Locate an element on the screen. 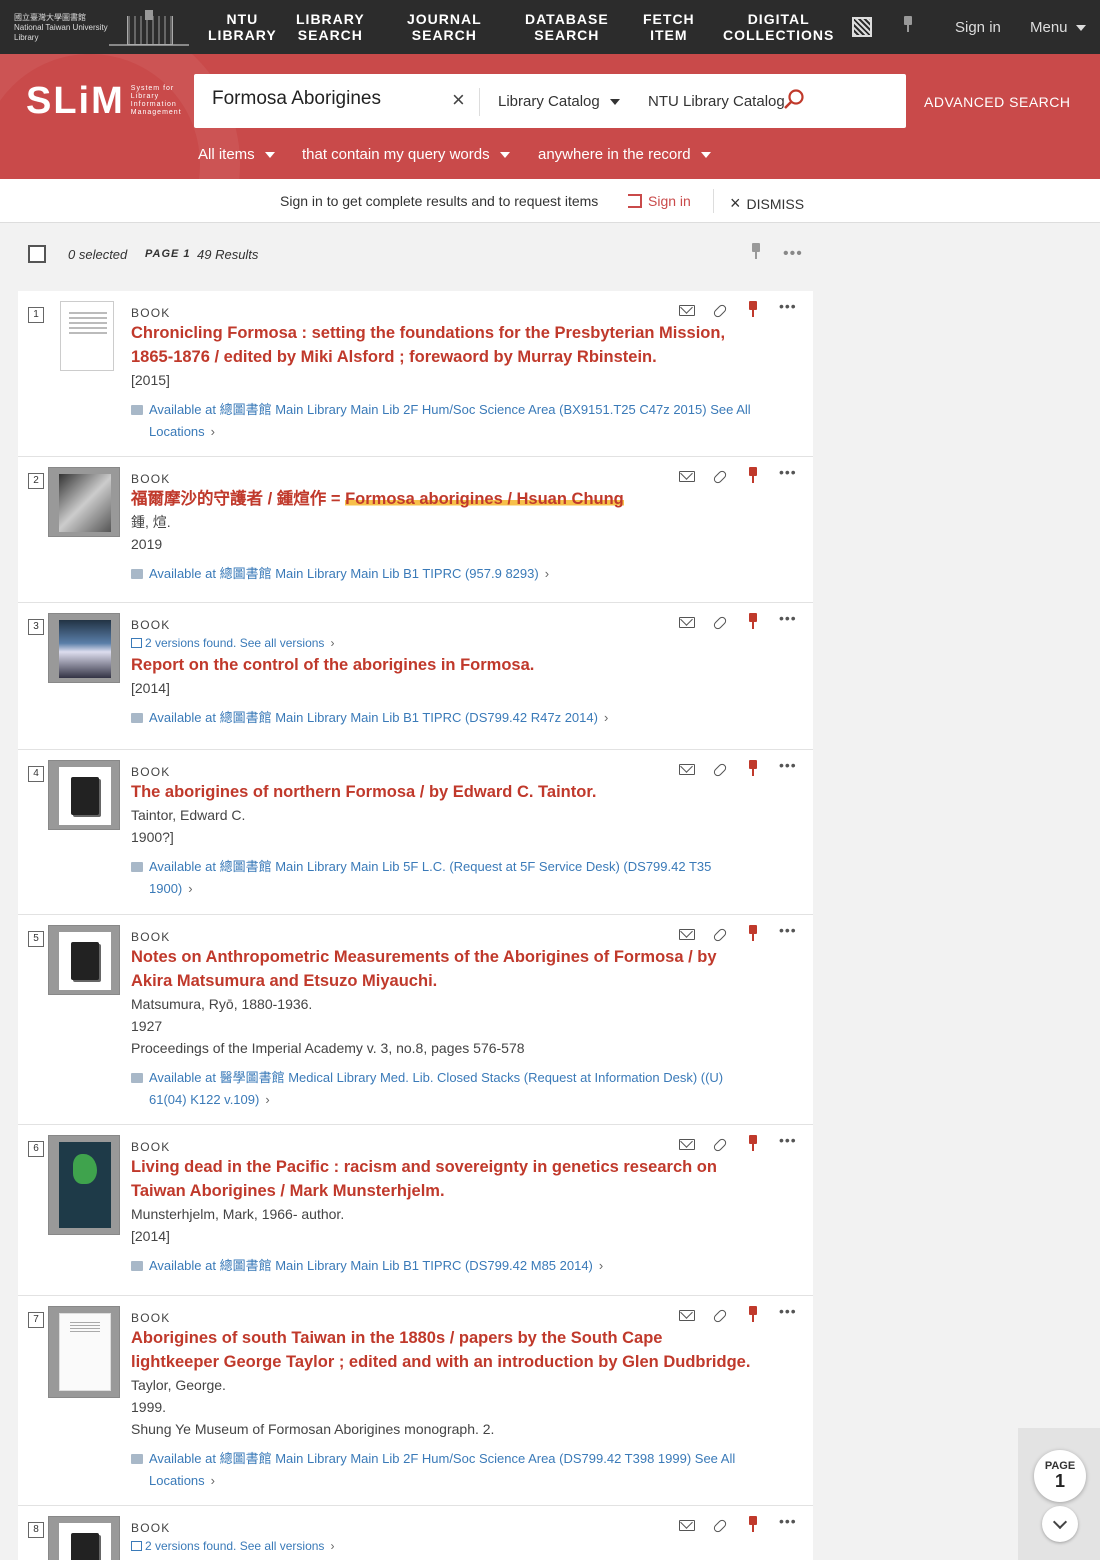  nav-digital-collections: DIGITAL COLLECTIONS is located at coordinates (778, 27).